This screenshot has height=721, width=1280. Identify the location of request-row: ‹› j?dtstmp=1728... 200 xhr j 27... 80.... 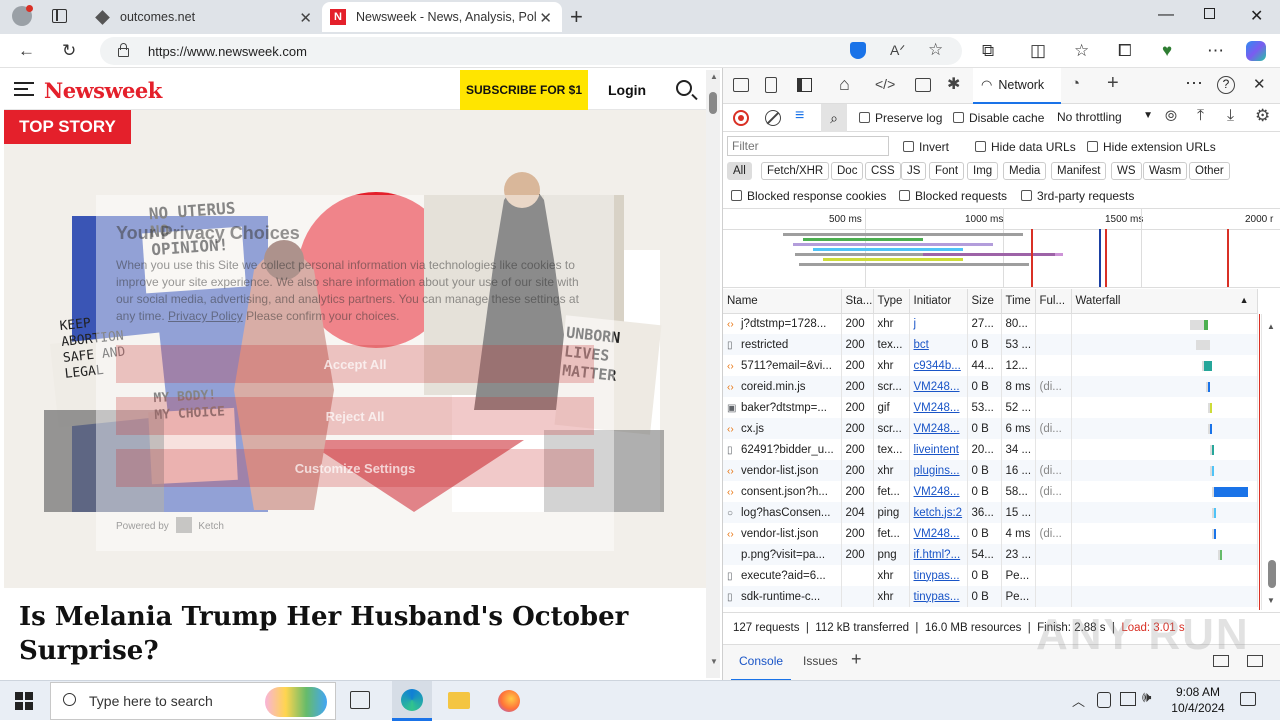
(990, 323).